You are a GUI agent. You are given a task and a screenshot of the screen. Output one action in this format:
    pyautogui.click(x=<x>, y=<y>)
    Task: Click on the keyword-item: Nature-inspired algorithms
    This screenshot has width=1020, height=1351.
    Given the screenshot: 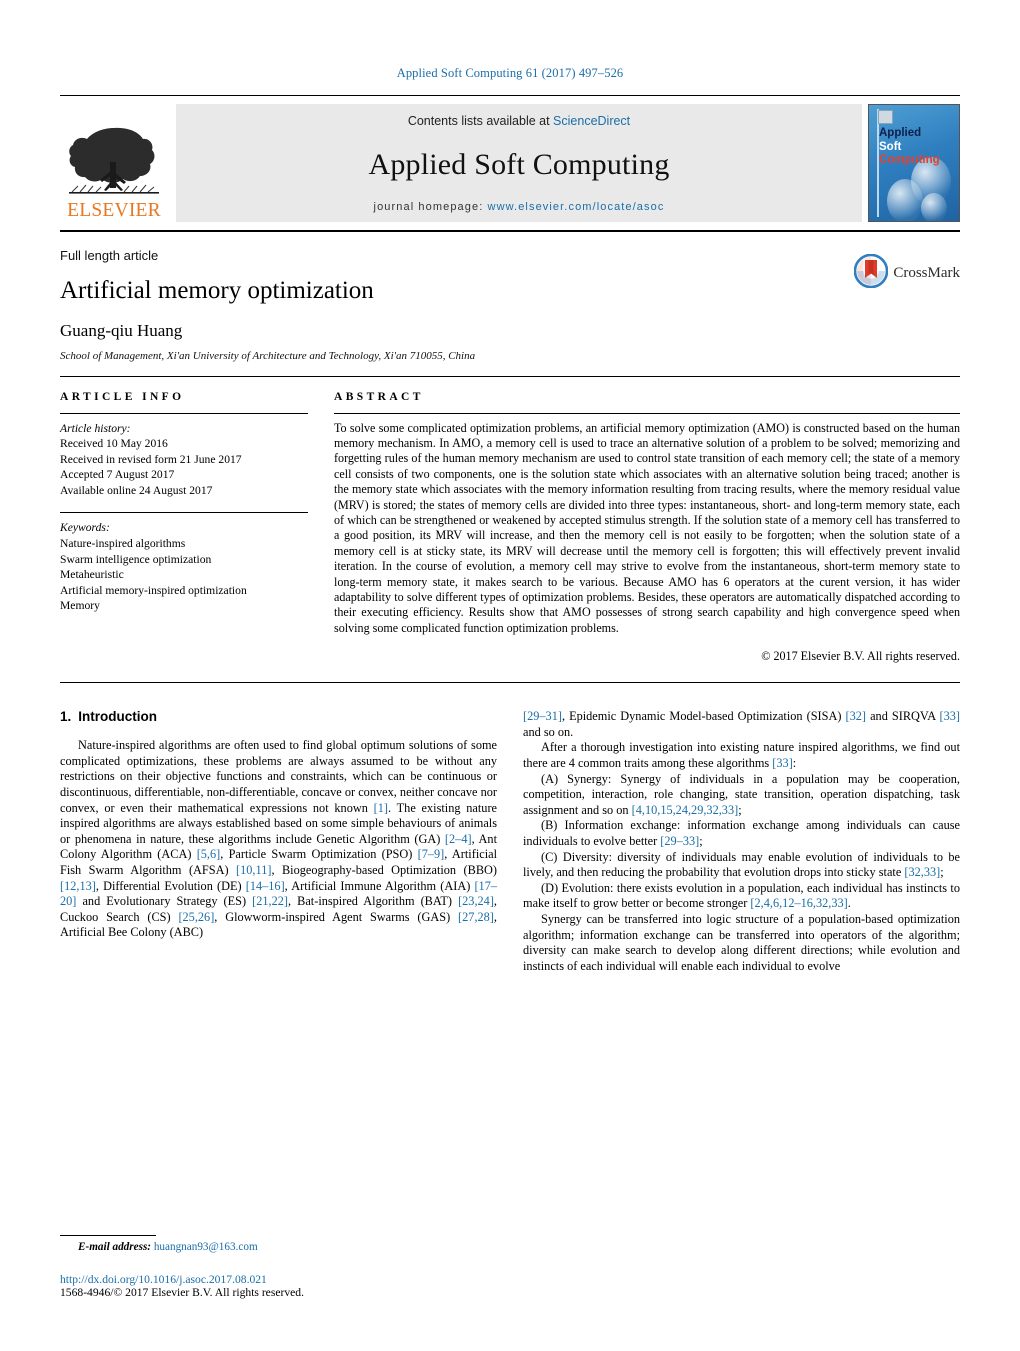 What is the action you would take?
    pyautogui.click(x=123, y=544)
    